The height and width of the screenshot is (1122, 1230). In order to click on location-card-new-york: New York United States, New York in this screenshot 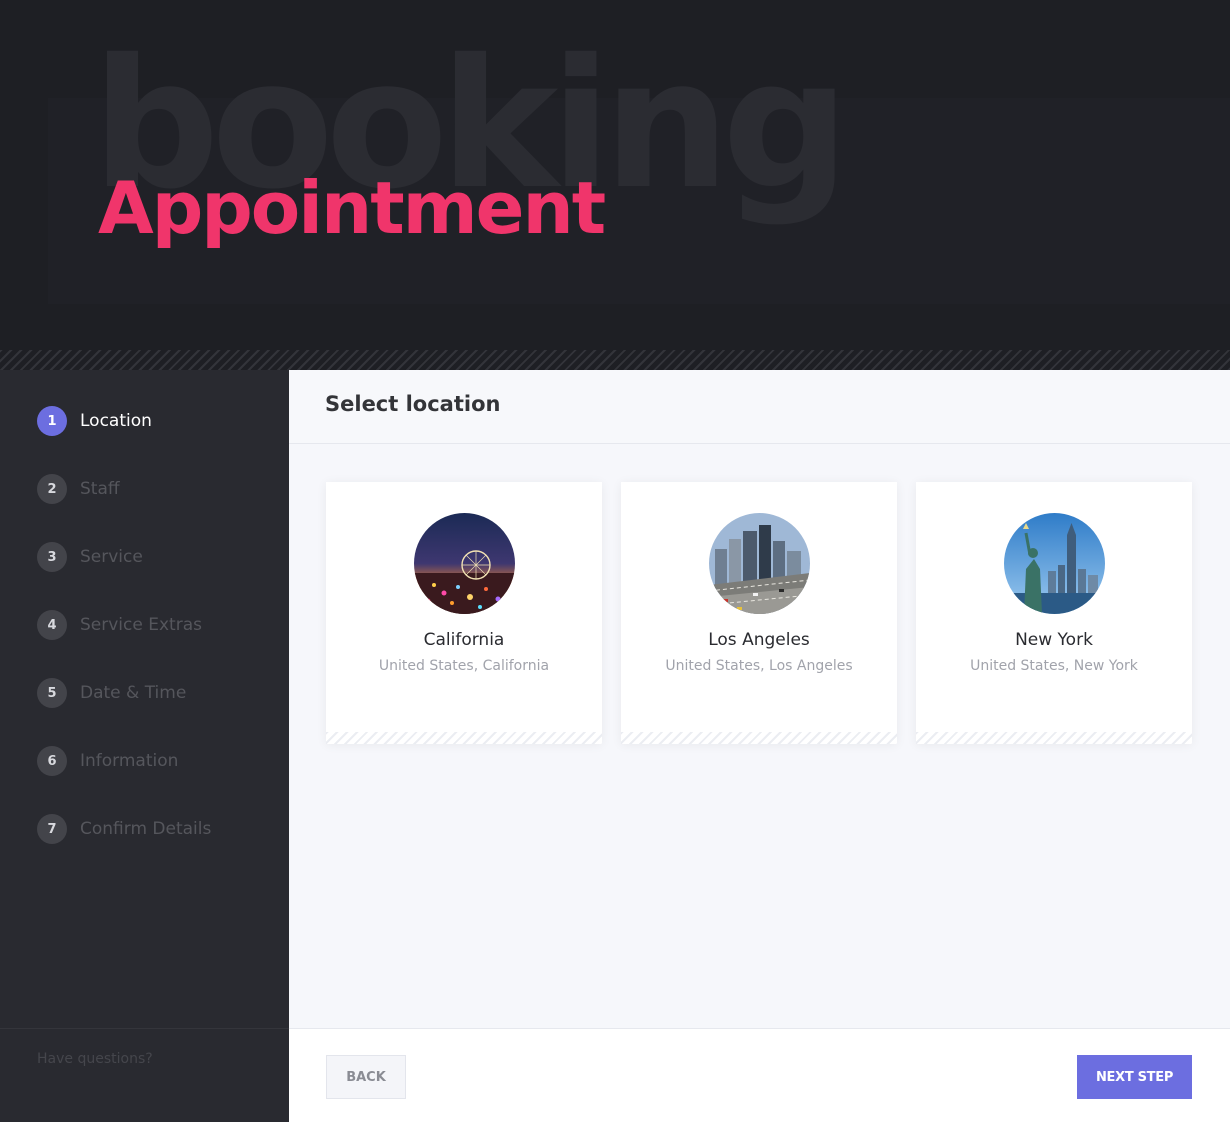, I will do `click(1054, 613)`.